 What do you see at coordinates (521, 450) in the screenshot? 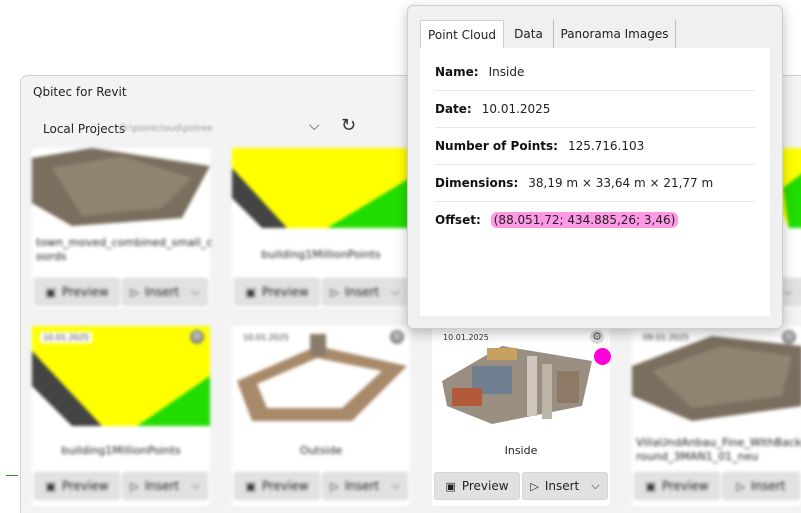
I see `card-name: Inside` at bounding box center [521, 450].